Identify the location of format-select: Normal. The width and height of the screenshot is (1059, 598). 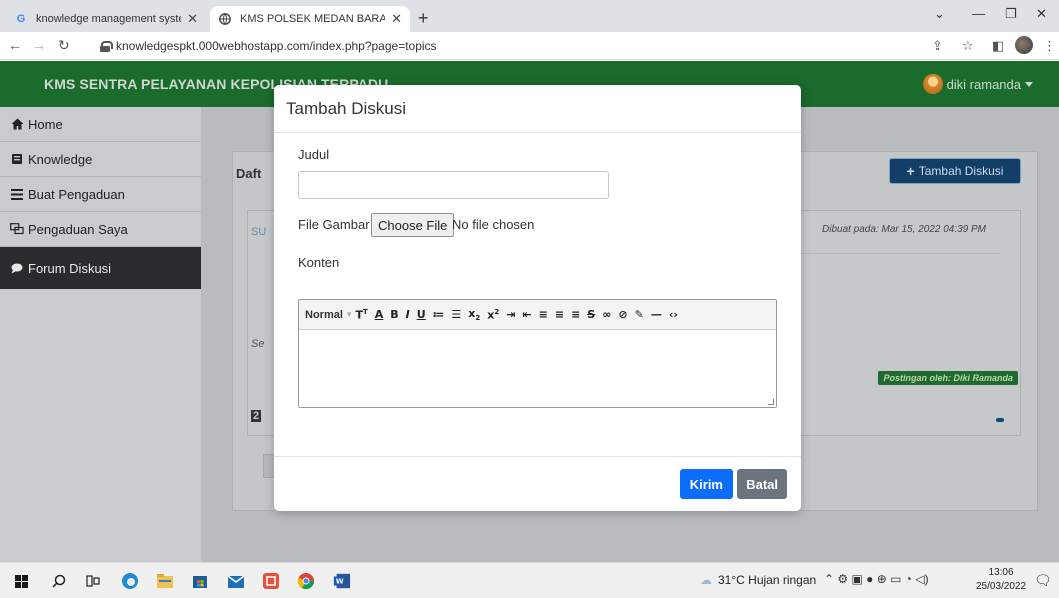
(324, 315).